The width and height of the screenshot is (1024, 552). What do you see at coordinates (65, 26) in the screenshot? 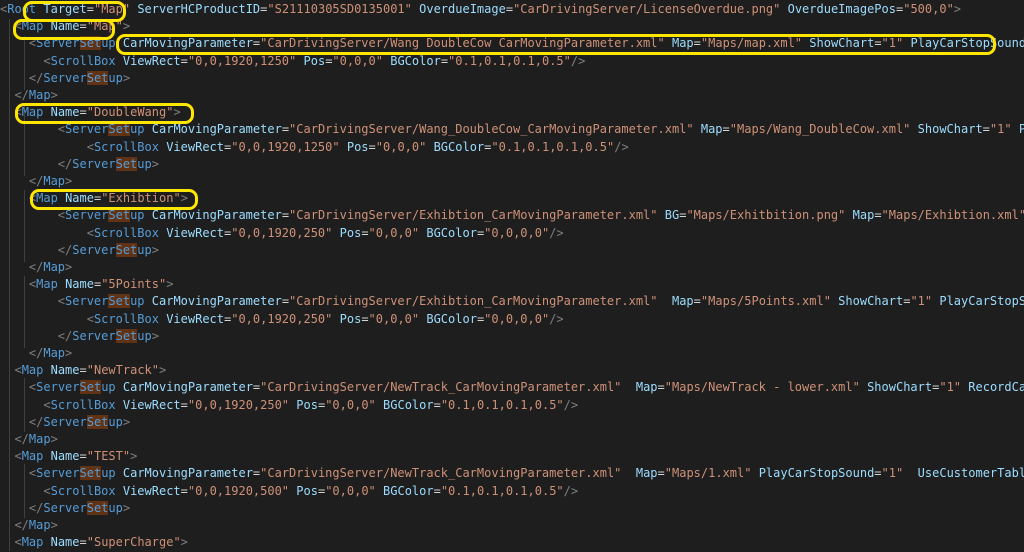
I see `code-line: <Map Name="Map">` at bounding box center [65, 26].